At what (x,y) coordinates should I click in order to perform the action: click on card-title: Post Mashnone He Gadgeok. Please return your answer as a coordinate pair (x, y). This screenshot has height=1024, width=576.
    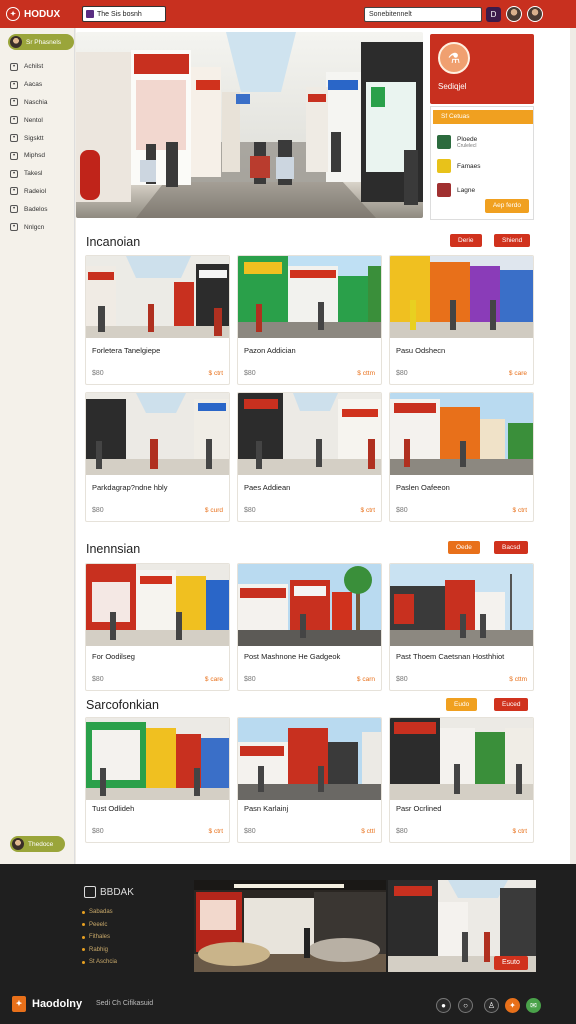
    Looking at the image, I should click on (292, 656).